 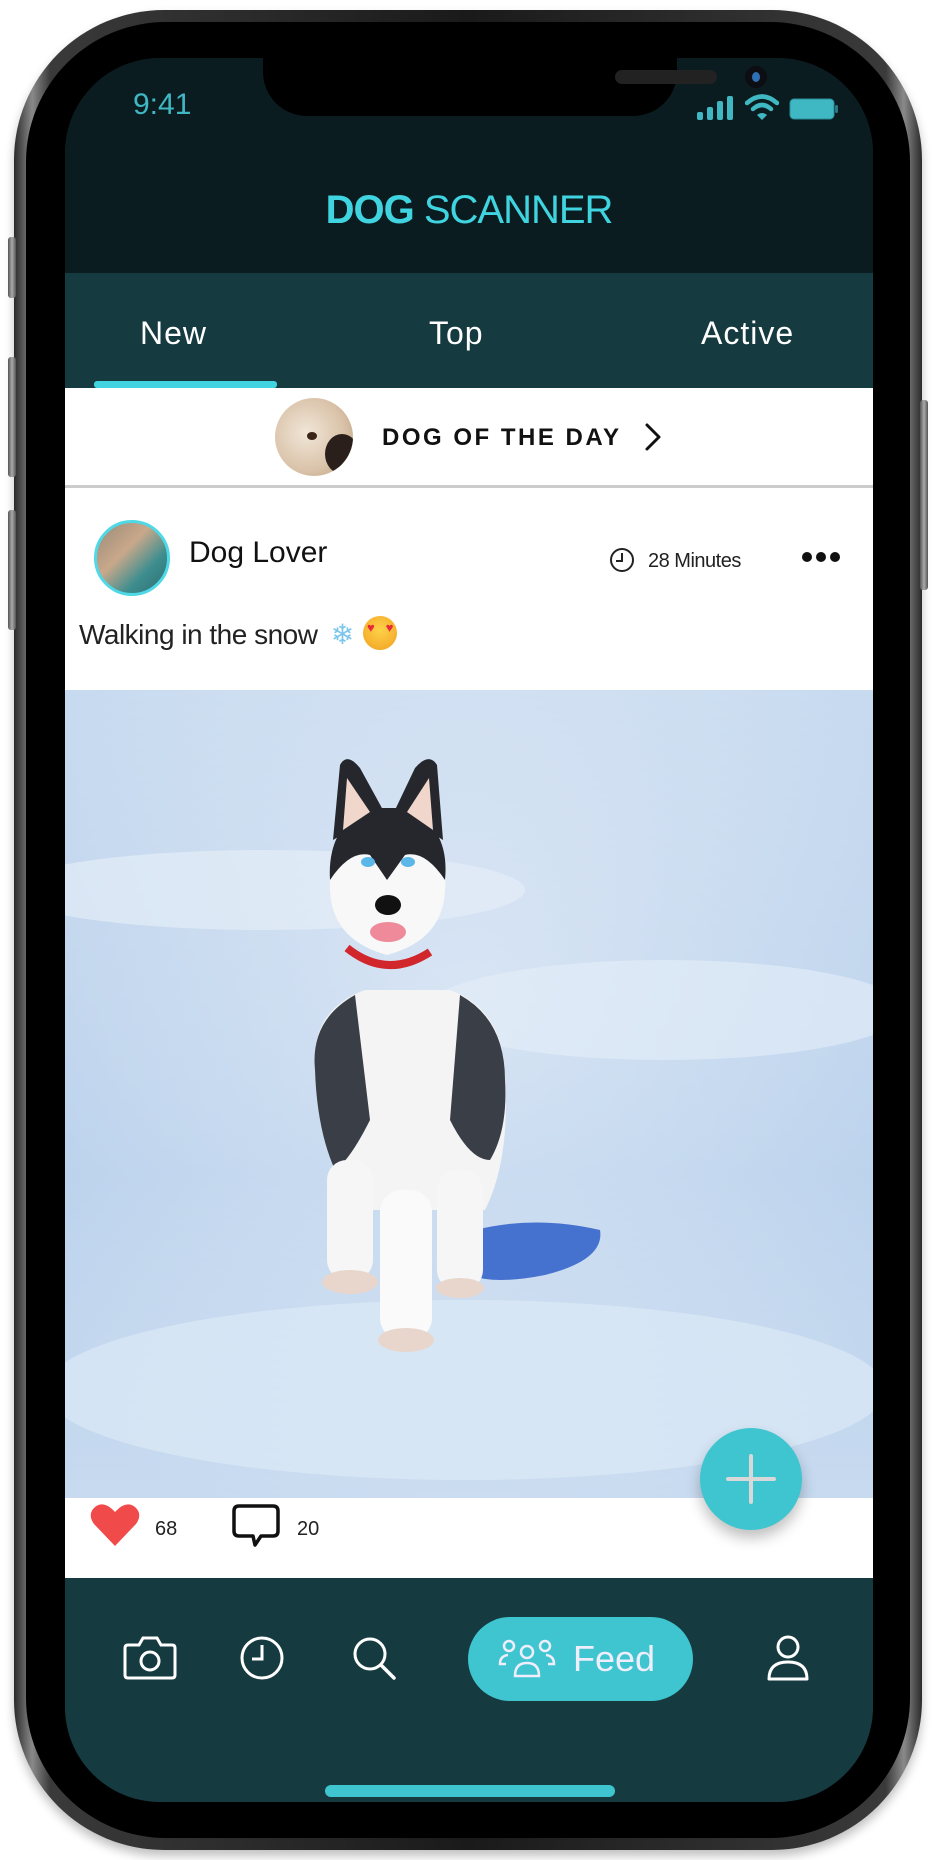 What do you see at coordinates (198, 634) in the screenshot?
I see `caption-text: Walking in the snow` at bounding box center [198, 634].